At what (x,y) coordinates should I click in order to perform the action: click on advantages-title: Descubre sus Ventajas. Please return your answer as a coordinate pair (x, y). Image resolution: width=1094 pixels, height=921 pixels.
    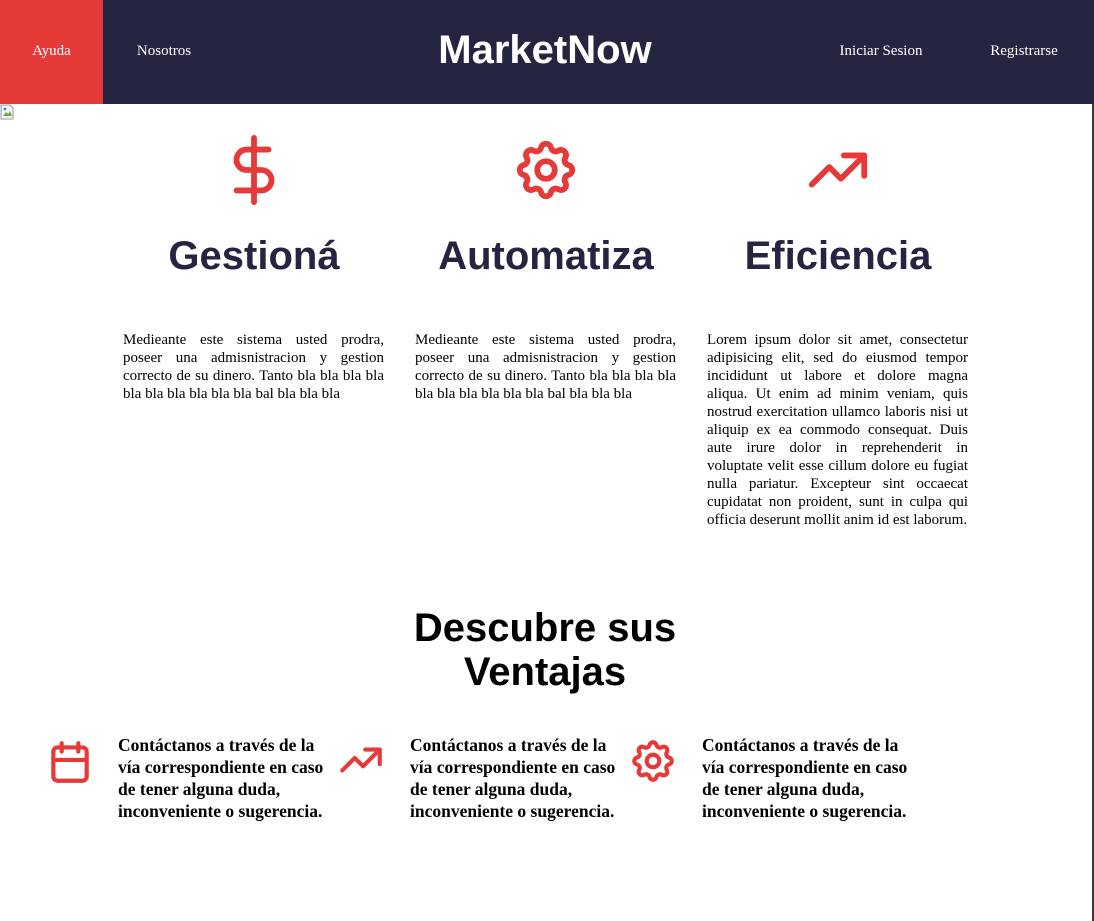
    Looking at the image, I should click on (545, 650).